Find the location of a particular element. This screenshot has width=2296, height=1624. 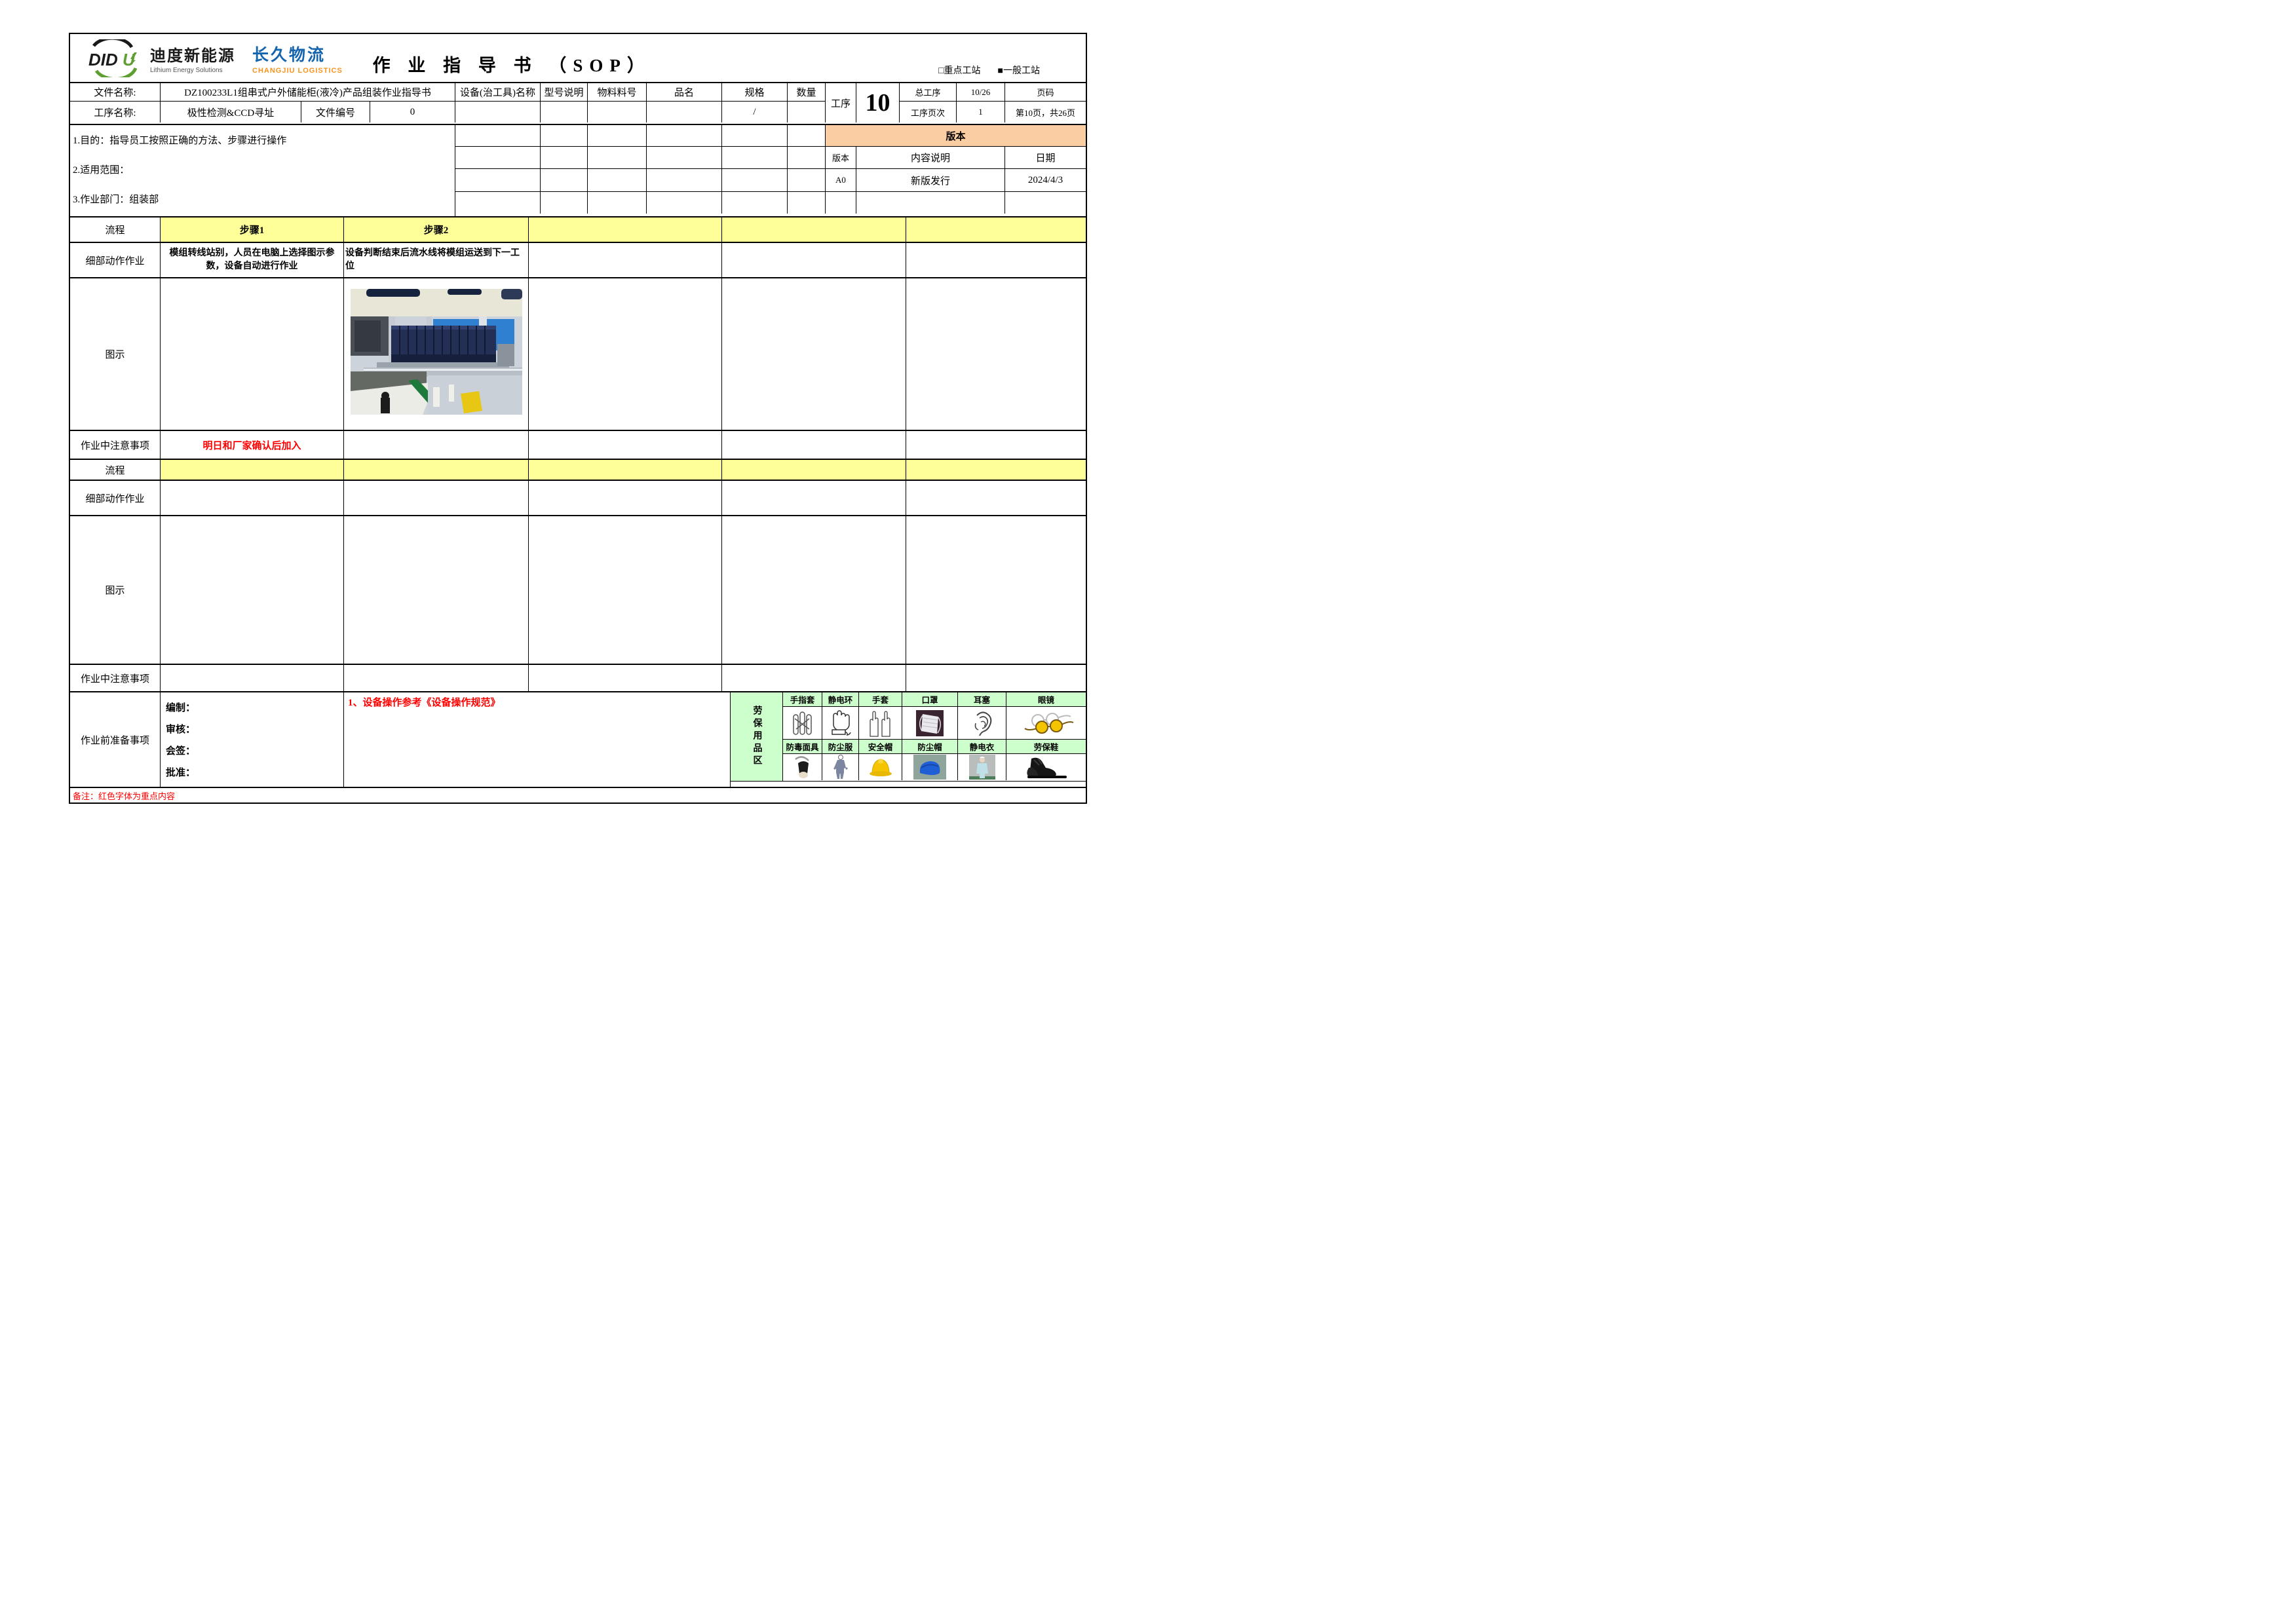

doc-no-value: 0 is located at coordinates (412, 112).